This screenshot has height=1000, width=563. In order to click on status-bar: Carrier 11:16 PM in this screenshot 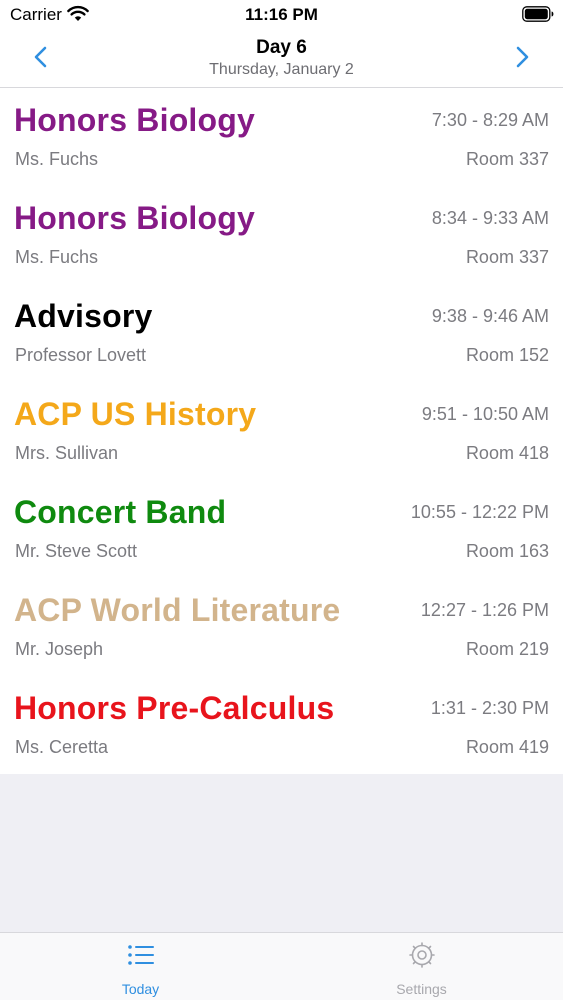, I will do `click(281, 15)`.